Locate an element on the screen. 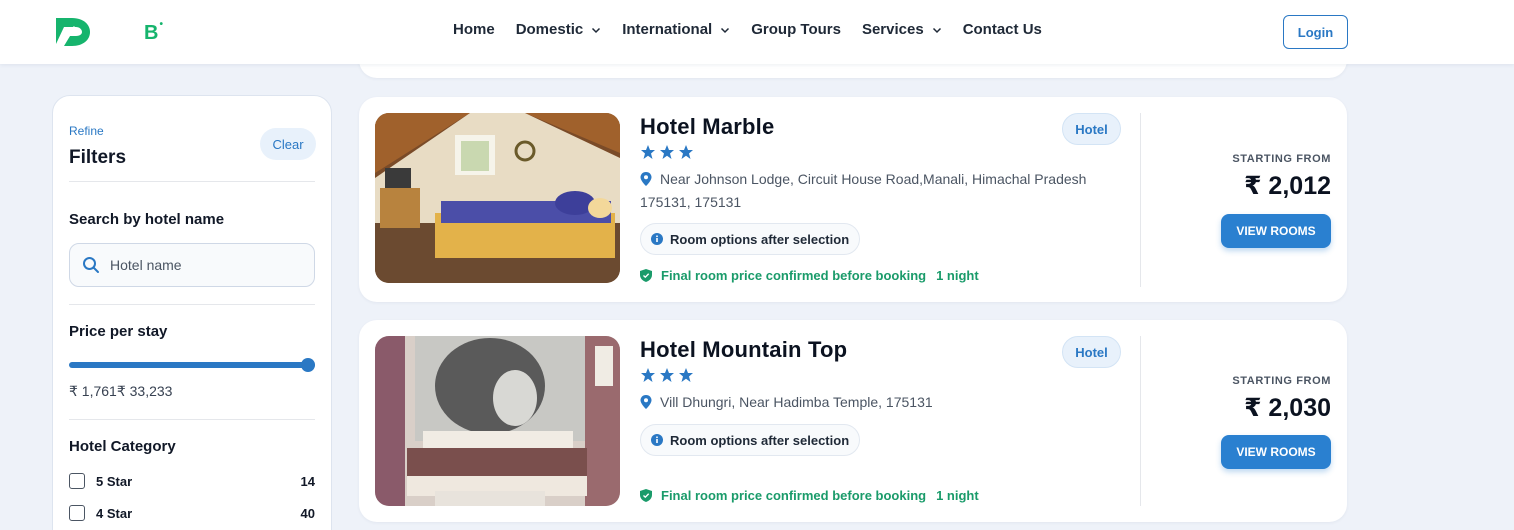  refine-label: Refine is located at coordinates (86, 131).